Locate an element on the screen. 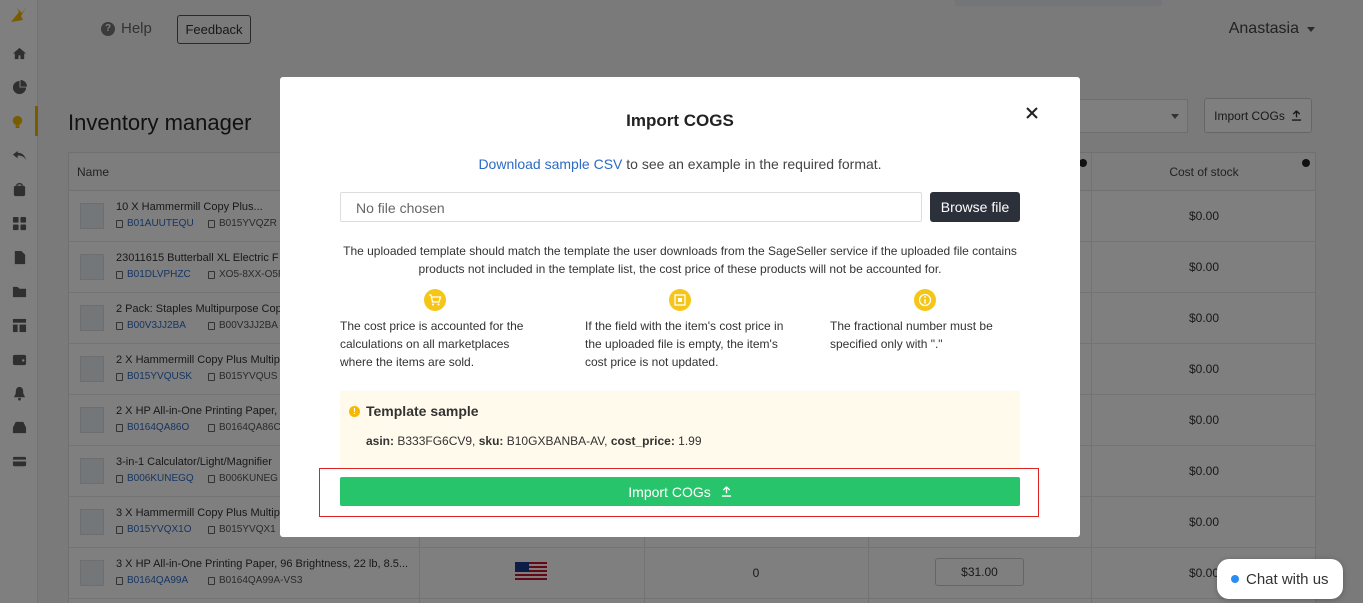  info-icon is located at coordinates (925, 300).